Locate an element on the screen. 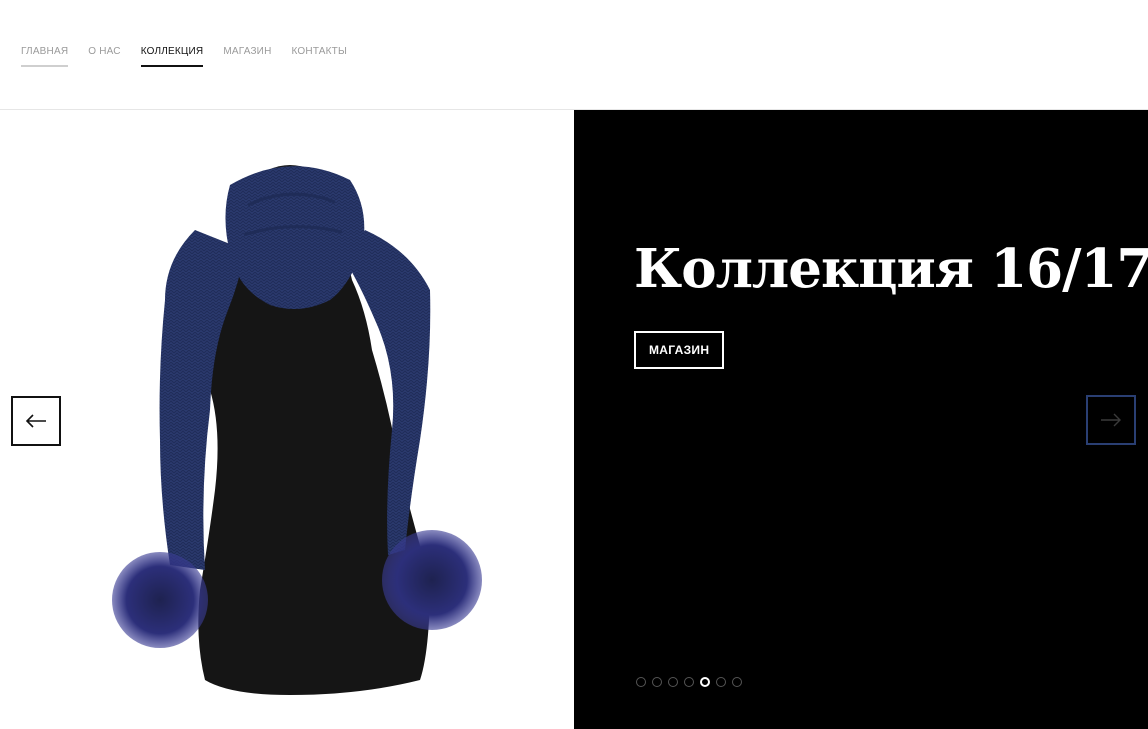  nav-item-contacts: КОНТАКТЫ is located at coordinates (320, 56).